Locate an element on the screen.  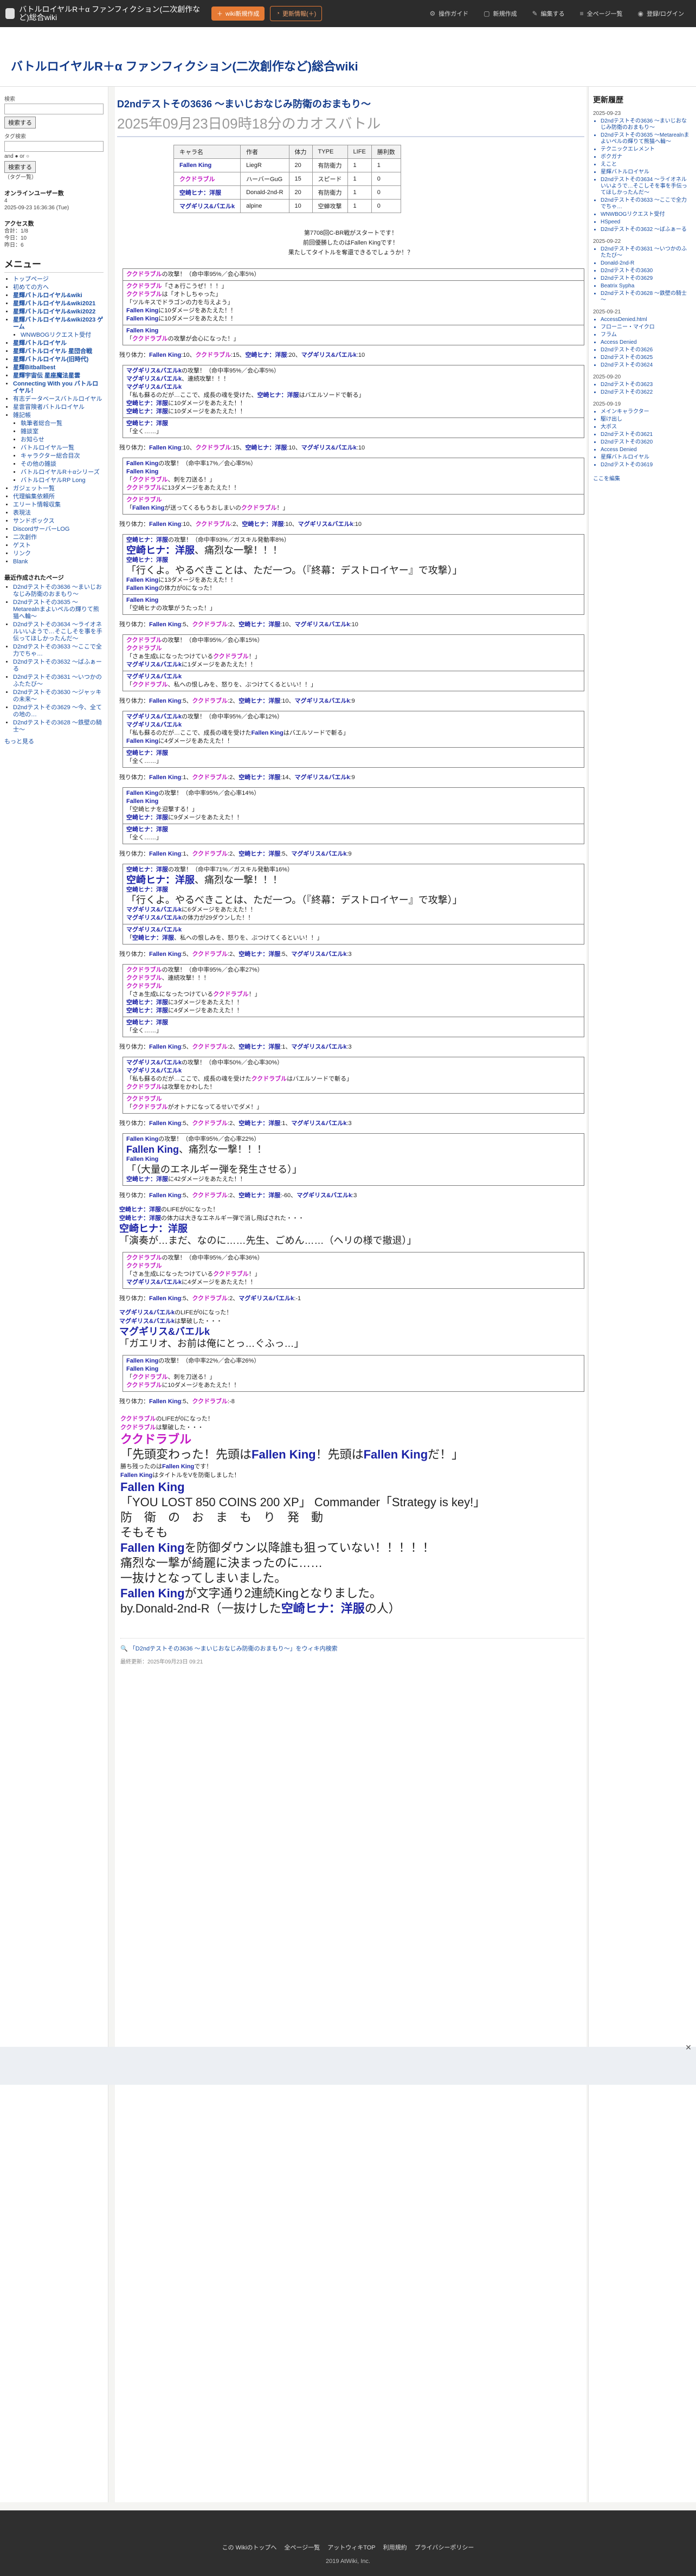
history-link: えこと is located at coordinates (609, 165).